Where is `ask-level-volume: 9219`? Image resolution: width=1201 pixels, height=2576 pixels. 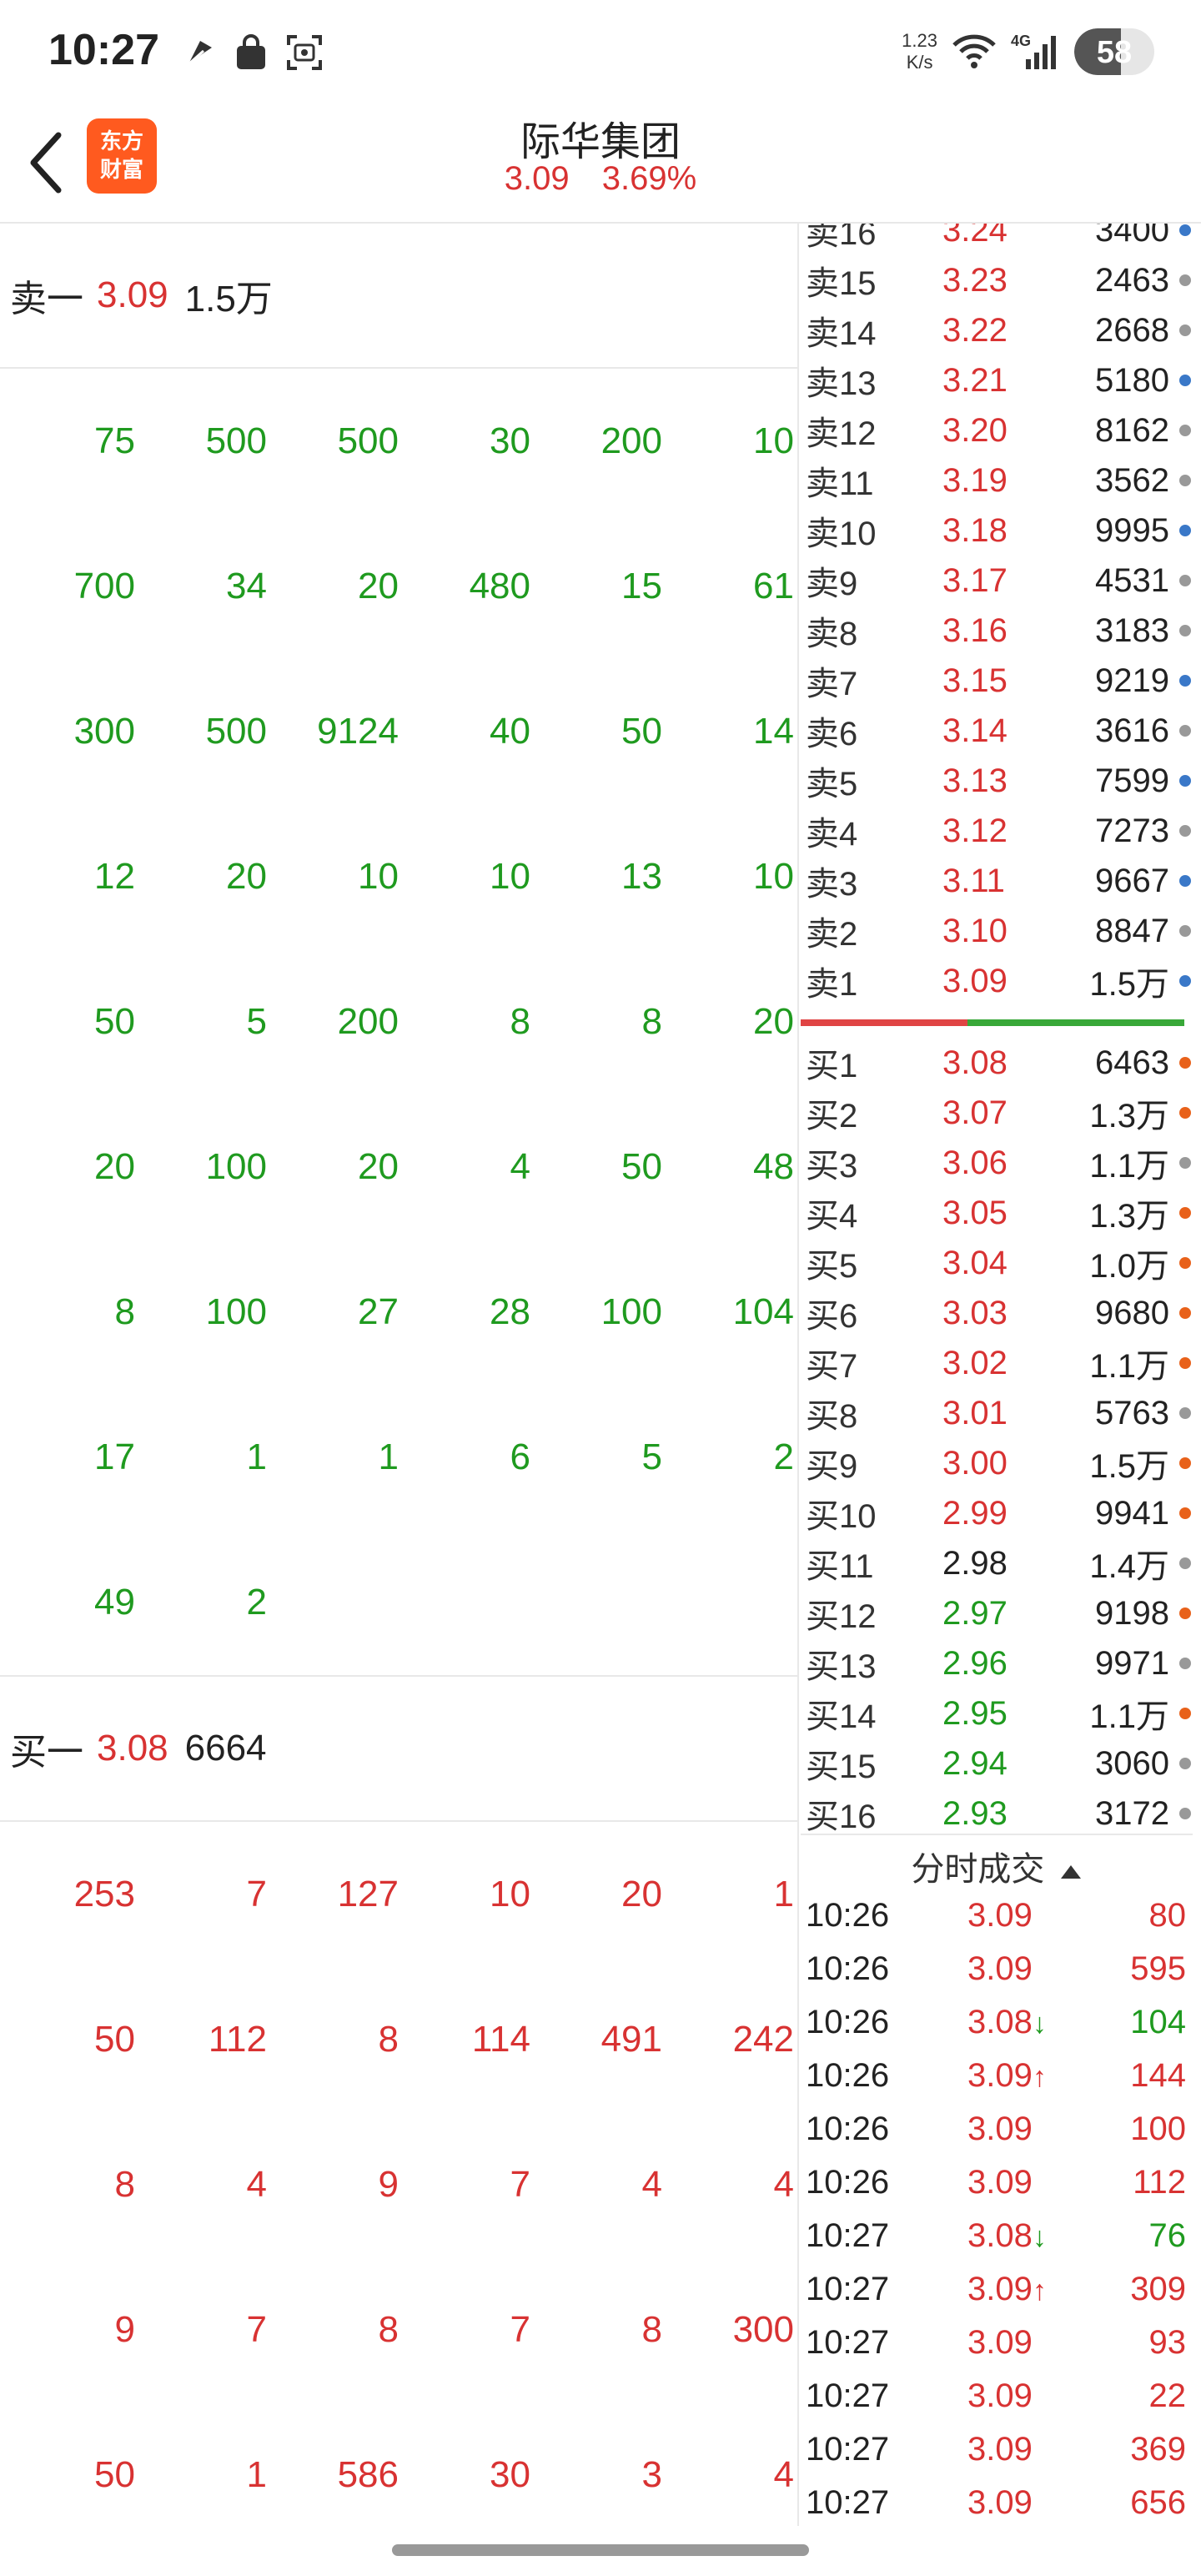
ask-level-volume: 9219 is located at coordinates (1132, 680).